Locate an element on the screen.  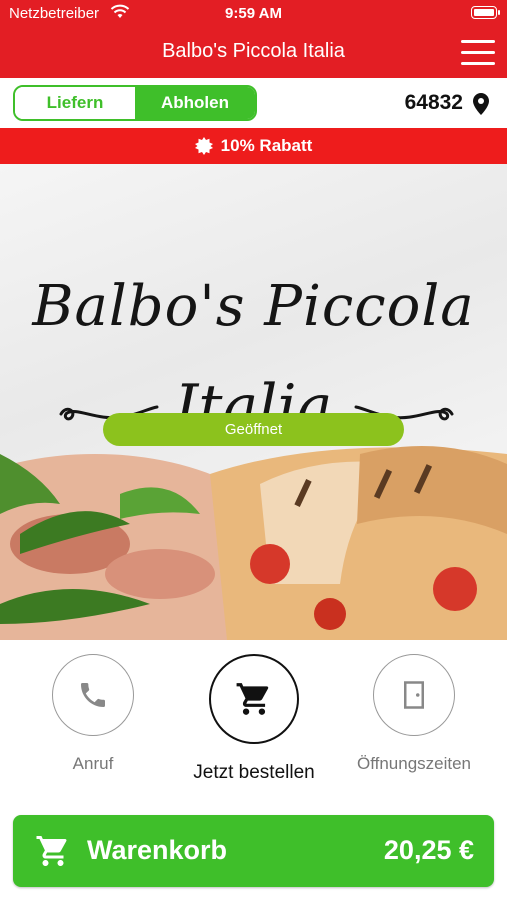
discount-label: 10% Rabatt is located at coordinates (266, 145).